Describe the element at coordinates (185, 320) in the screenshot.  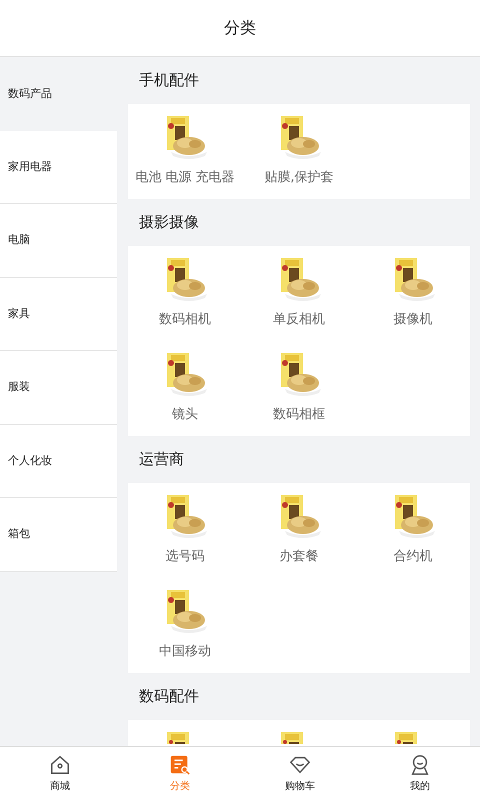
I see `category-label: 数码相机` at that location.